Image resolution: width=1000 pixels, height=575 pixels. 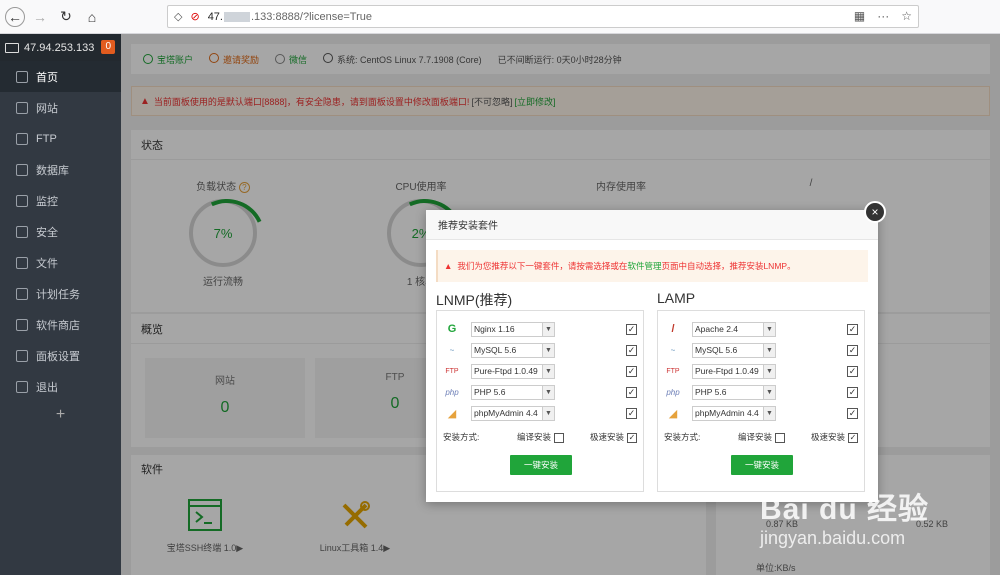 I want to click on lamp-install-method: 安装方式: 编译安装 极速安装 ✓, so click(x=761, y=437).